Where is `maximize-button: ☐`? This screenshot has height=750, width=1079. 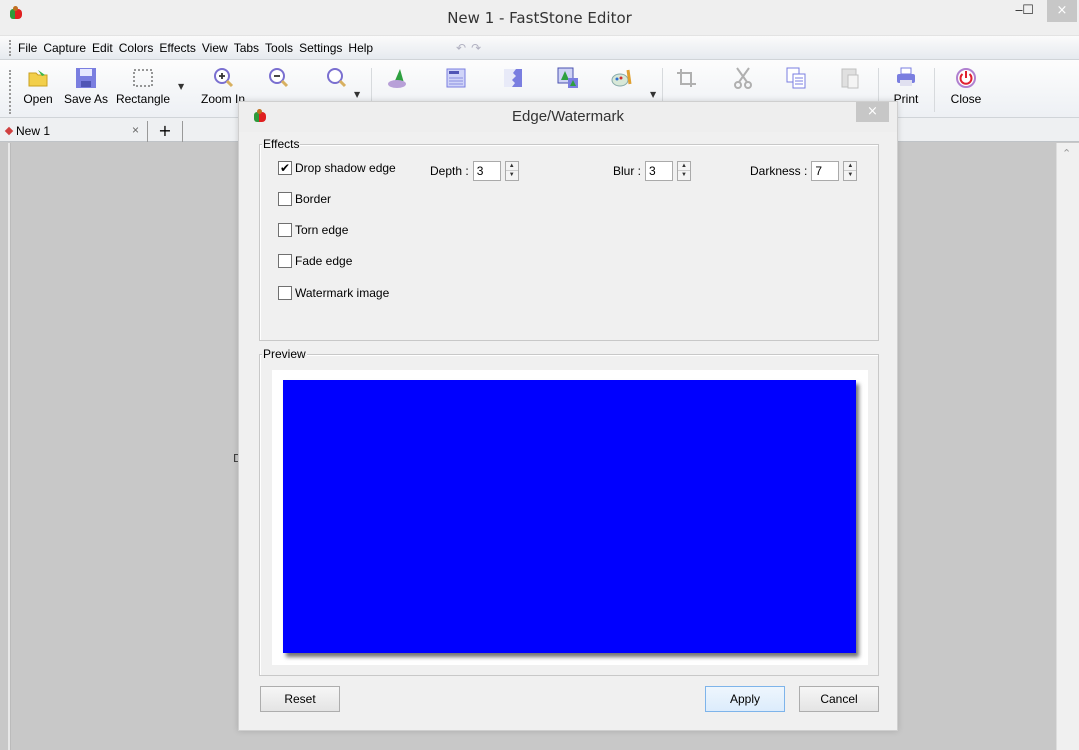
maximize-button: ☐ is located at coordinates (1028, 11).